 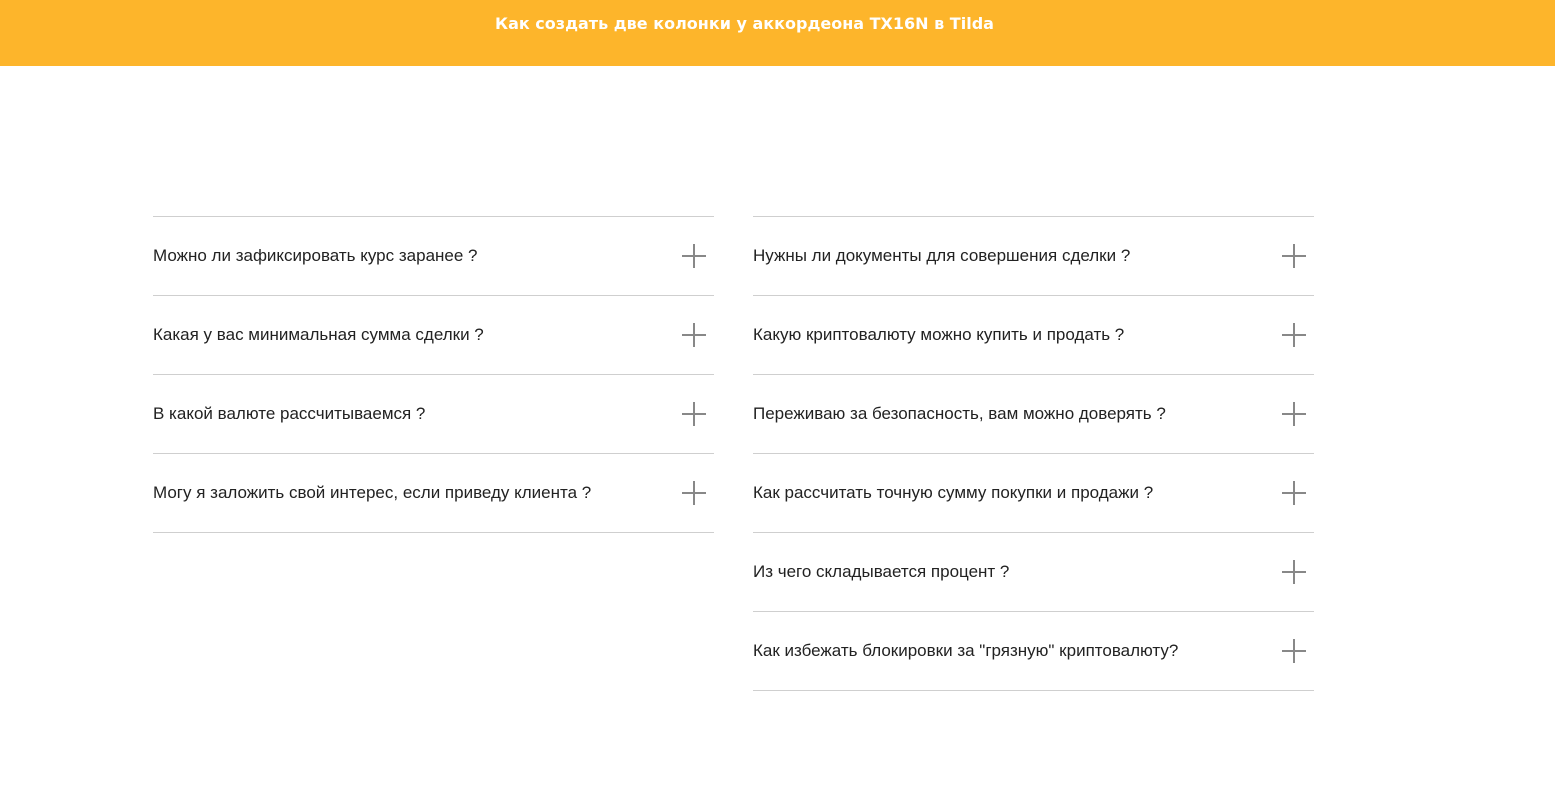 What do you see at coordinates (315, 255) in the screenshot?
I see `accordion-question: Можно ли зафиксировать курс заранее ?` at bounding box center [315, 255].